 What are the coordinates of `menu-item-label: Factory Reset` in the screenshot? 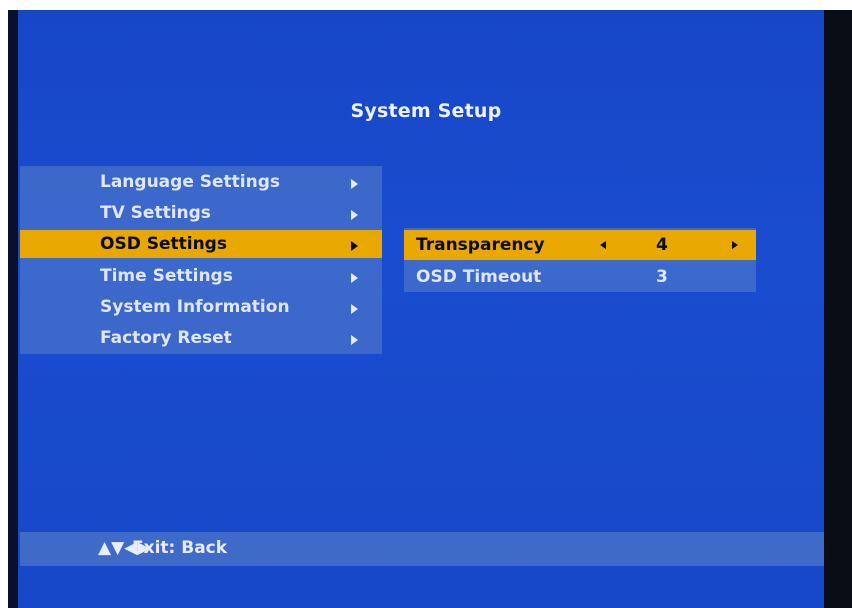 It's located at (166, 338).